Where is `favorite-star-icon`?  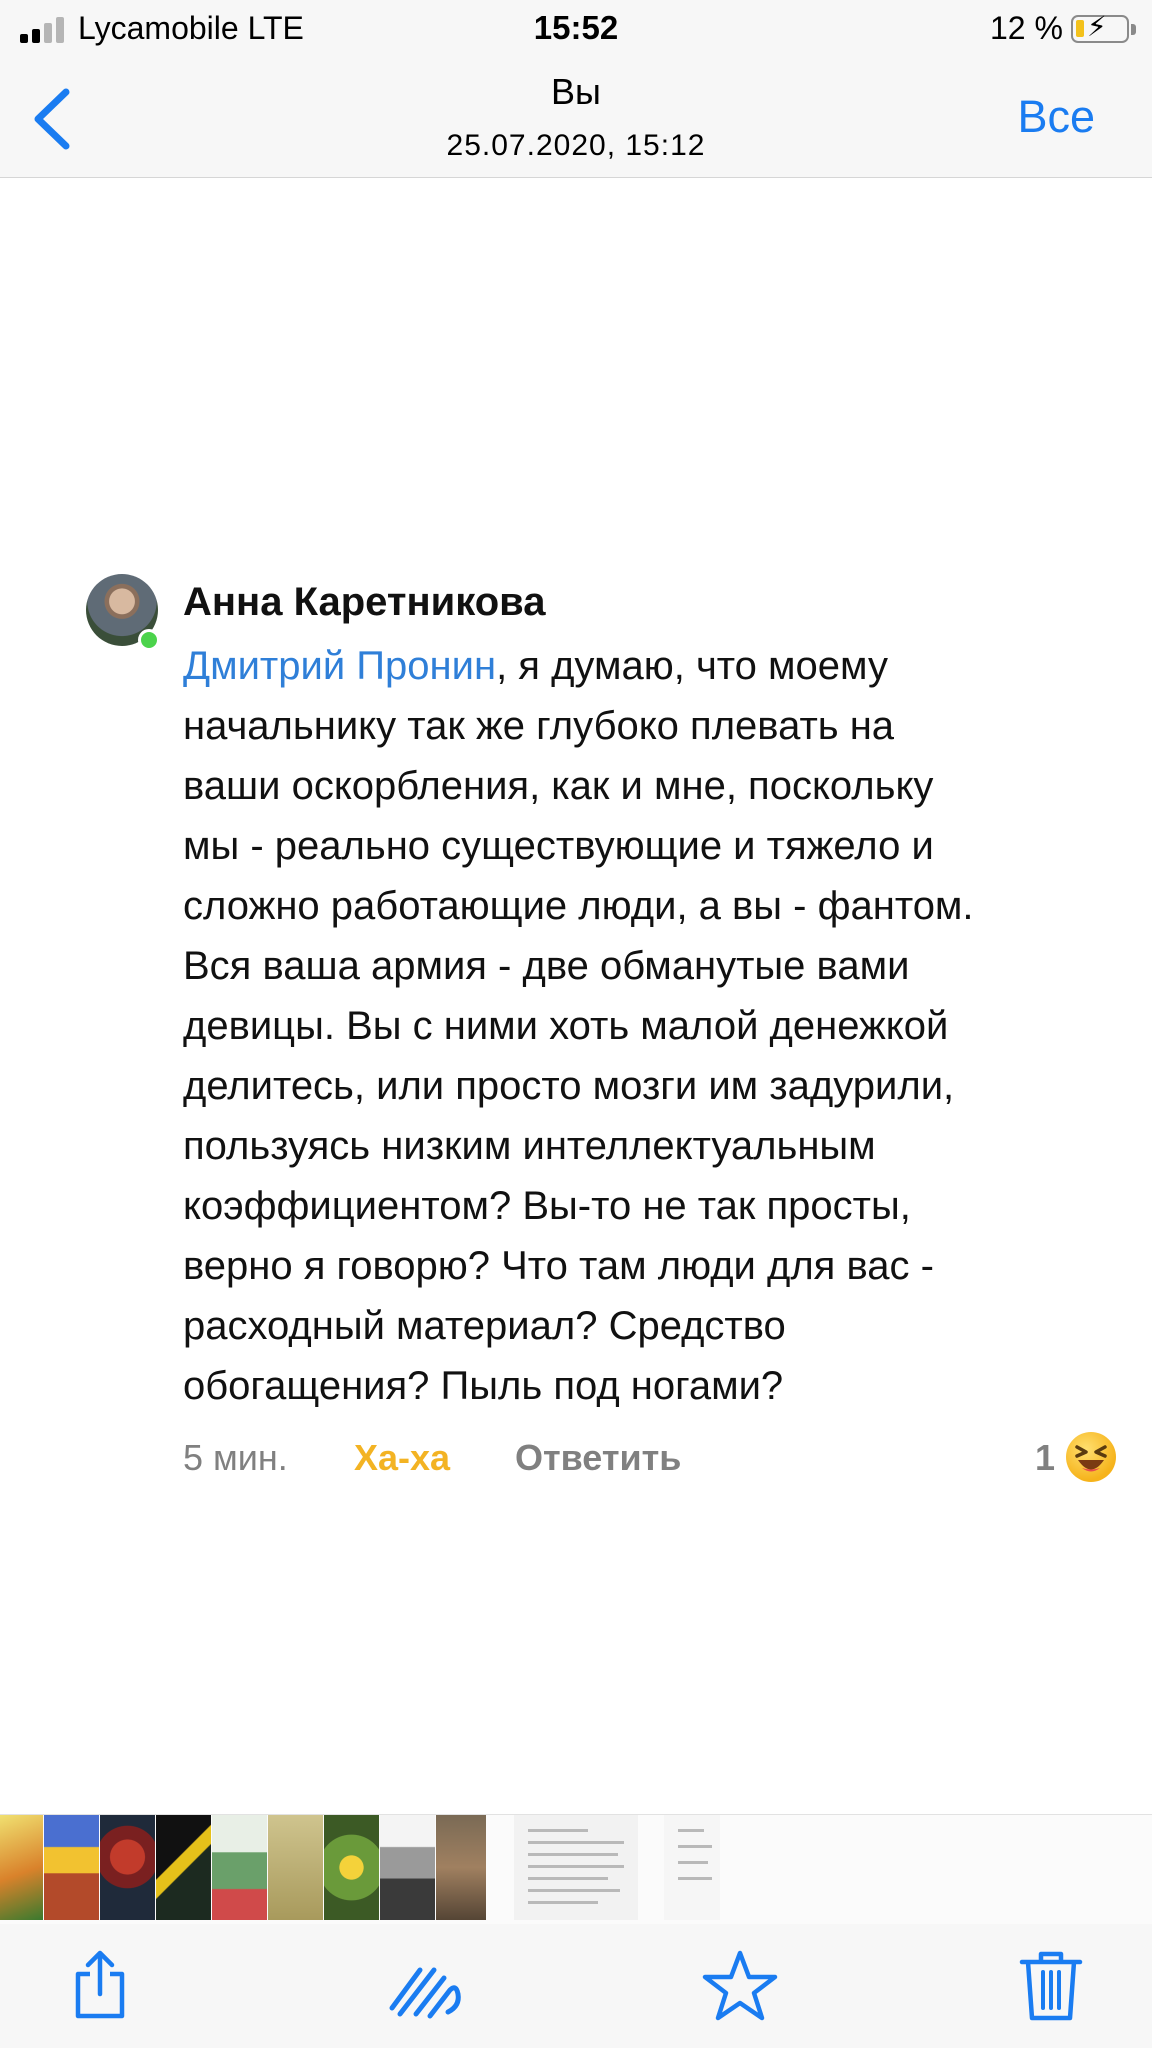
favorite-star-icon is located at coordinates (740, 1985).